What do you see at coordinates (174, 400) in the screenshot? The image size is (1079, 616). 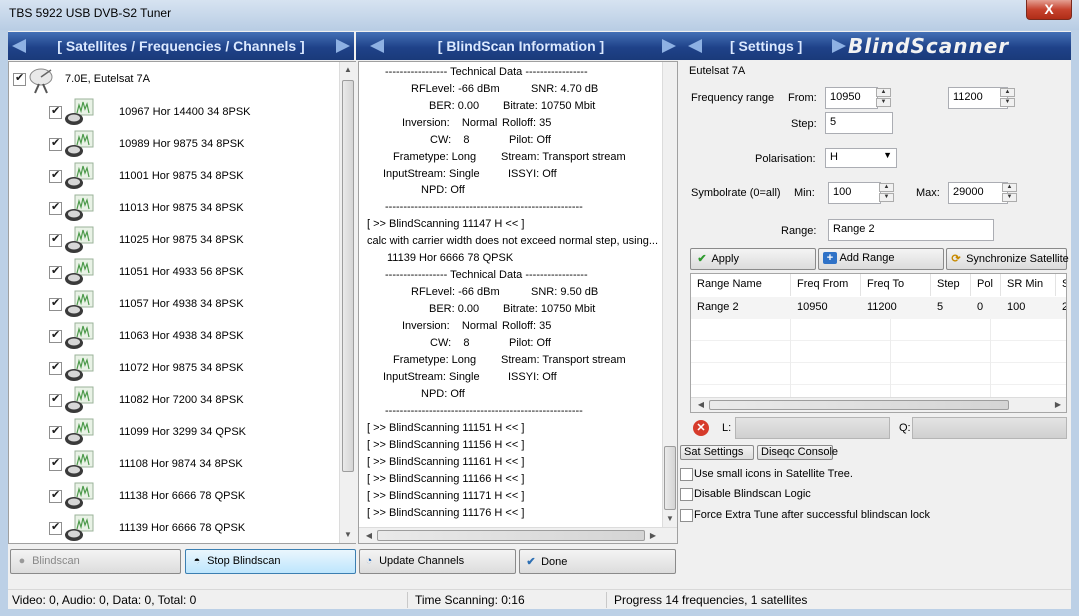 I see `tree-item: 11082 Hor 7200 34 8PSK` at bounding box center [174, 400].